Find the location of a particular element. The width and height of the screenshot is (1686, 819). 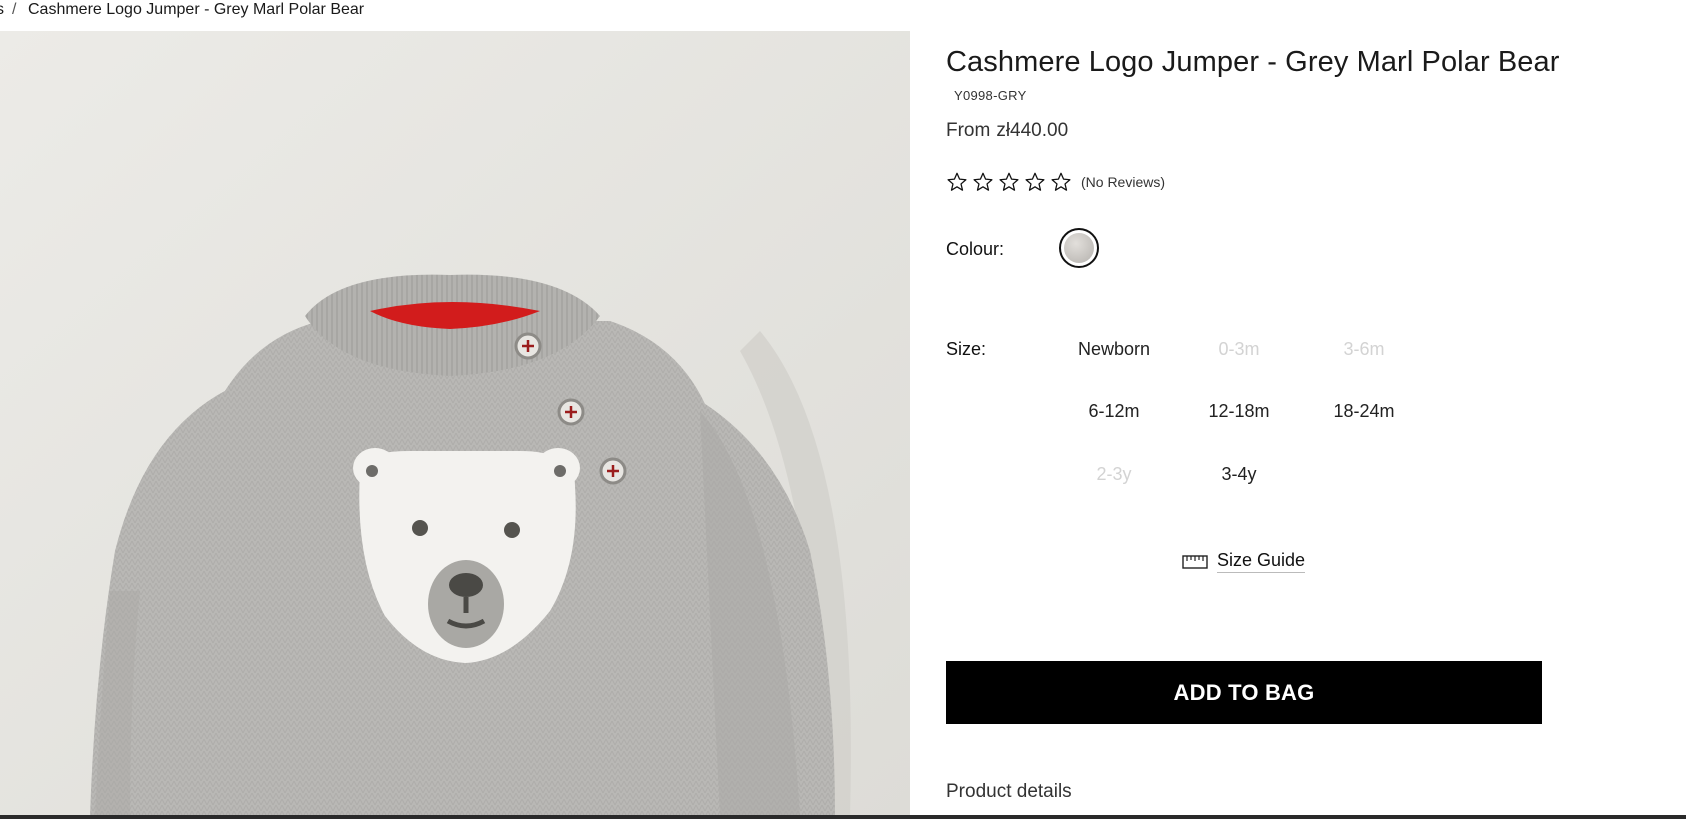

size-guide-link: Size Guide is located at coordinates (1244, 561).